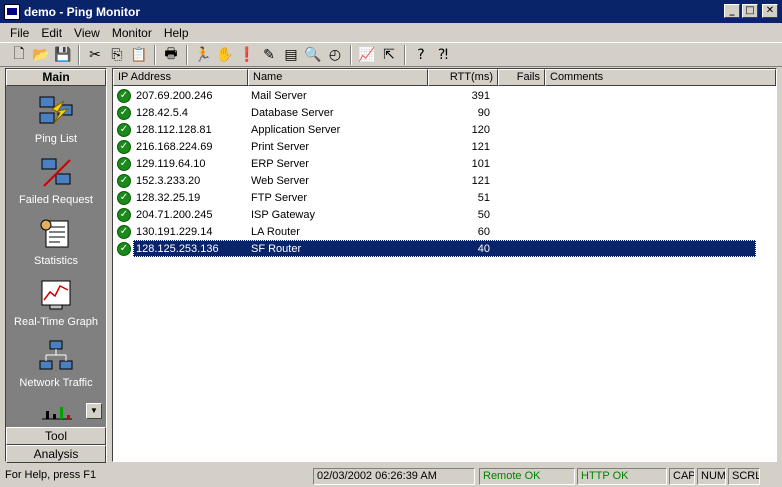 This screenshot has height=487, width=782. I want to click on cell-ip-address: 128.125.253.136, so click(177, 248).